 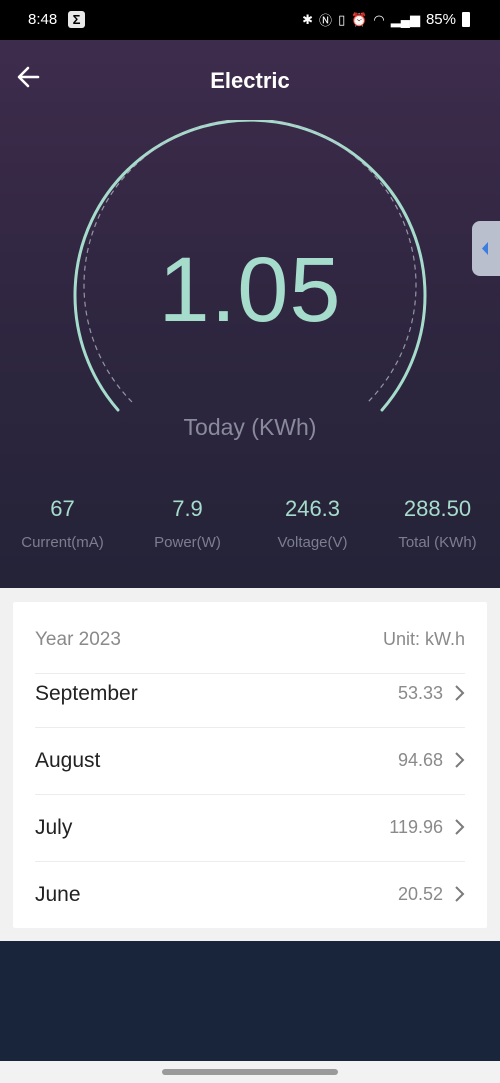 I want to click on stat-value: 67, so click(x=62, y=508).